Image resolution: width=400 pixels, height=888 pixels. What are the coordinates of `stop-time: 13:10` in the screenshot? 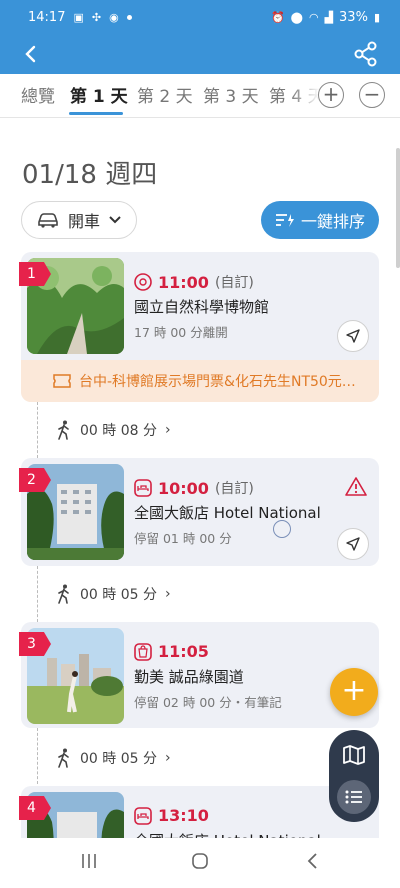 It's located at (183, 815).